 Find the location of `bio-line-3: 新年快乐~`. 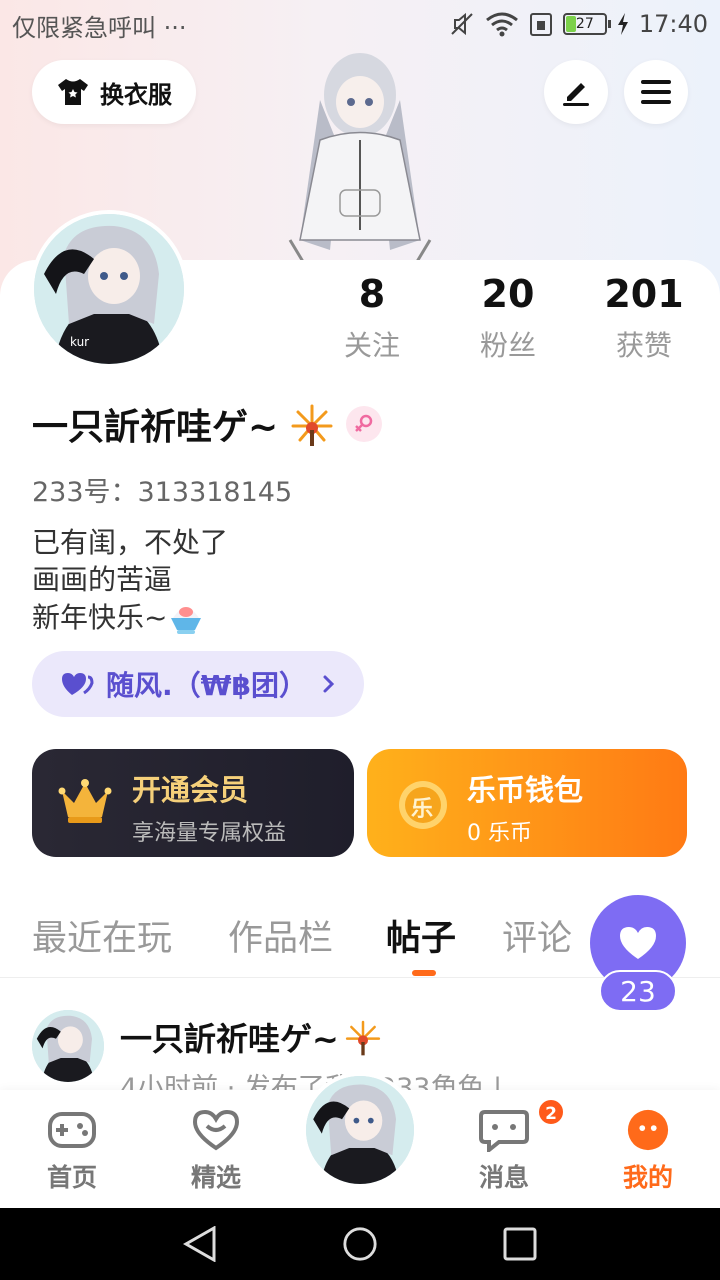

bio-line-3: 新年快乐~ is located at coordinates (130, 617).